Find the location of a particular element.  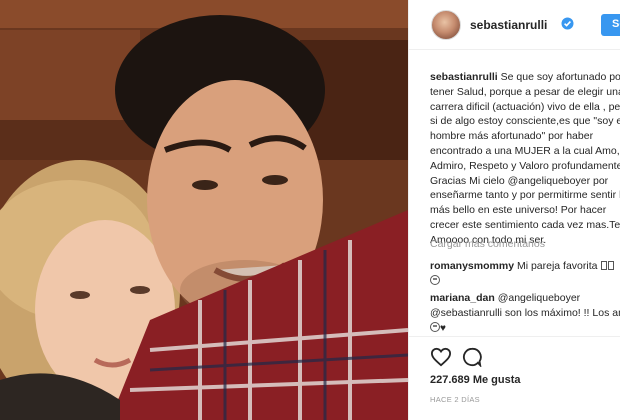

comment-username: romanysmommy is located at coordinates (472, 266).